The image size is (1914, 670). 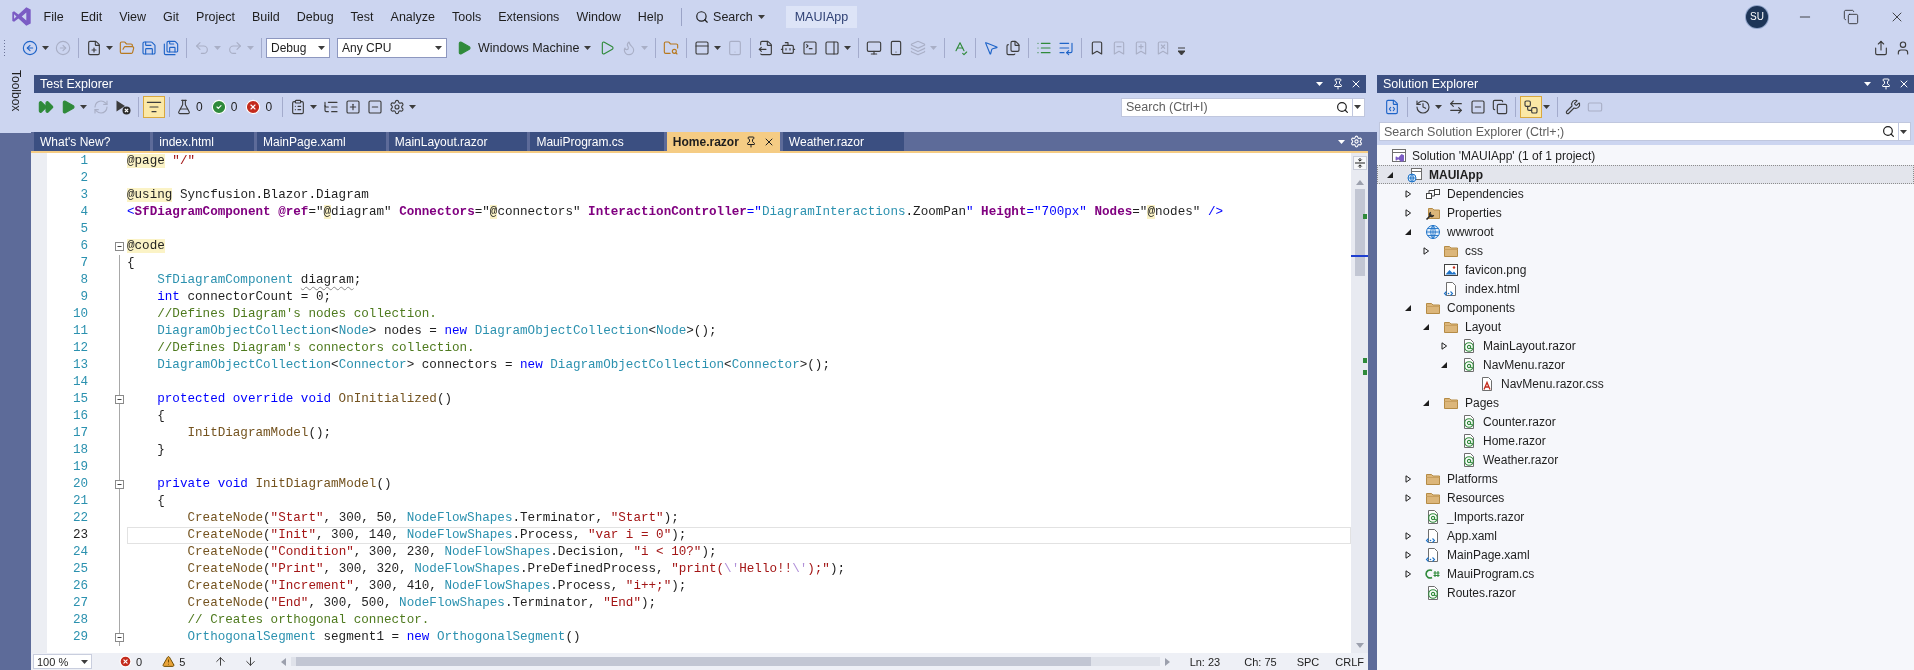 What do you see at coordinates (528, 16) in the screenshot?
I see `menu-item: Extensions` at bounding box center [528, 16].